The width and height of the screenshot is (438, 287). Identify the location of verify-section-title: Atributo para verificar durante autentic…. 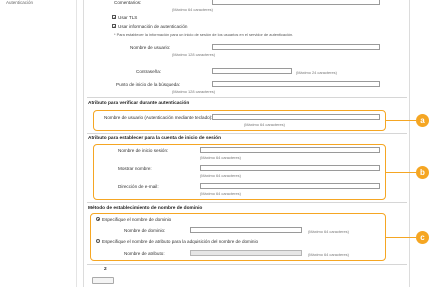
(139, 103).